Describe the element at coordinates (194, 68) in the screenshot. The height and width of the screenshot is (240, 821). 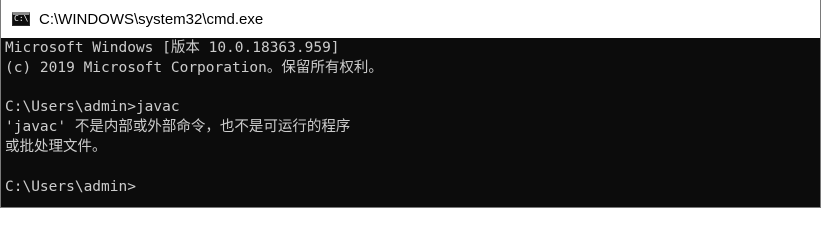
I see `console-line: (c) 2019 Microsoft Corporation。保留所有权利。` at that location.